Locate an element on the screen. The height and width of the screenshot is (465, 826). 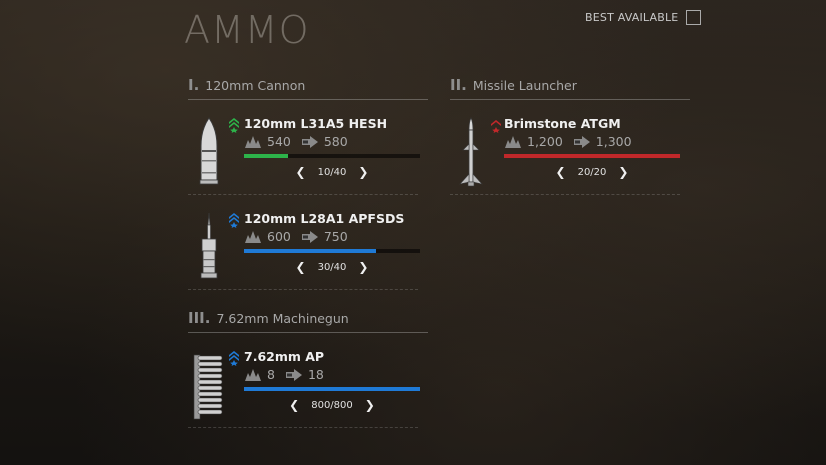
ammo-count: 20/20 is located at coordinates (592, 172).